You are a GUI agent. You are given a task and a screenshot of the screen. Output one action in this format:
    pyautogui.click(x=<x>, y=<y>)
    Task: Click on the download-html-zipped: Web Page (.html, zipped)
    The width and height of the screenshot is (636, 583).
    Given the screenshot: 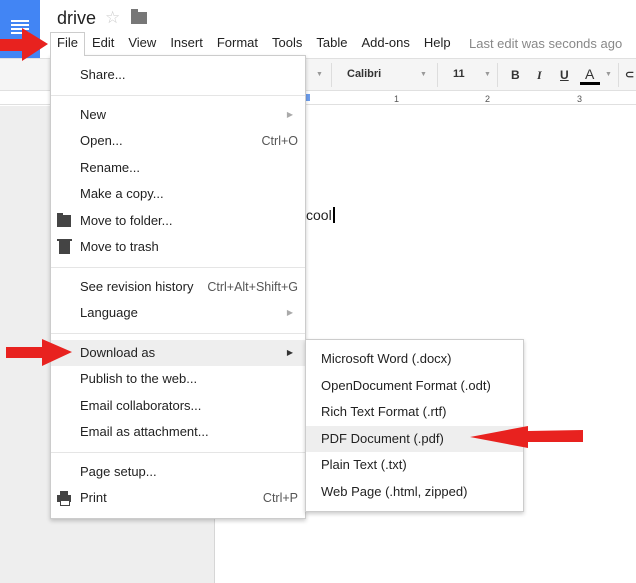 What is the action you would take?
    pyautogui.click(x=414, y=492)
    